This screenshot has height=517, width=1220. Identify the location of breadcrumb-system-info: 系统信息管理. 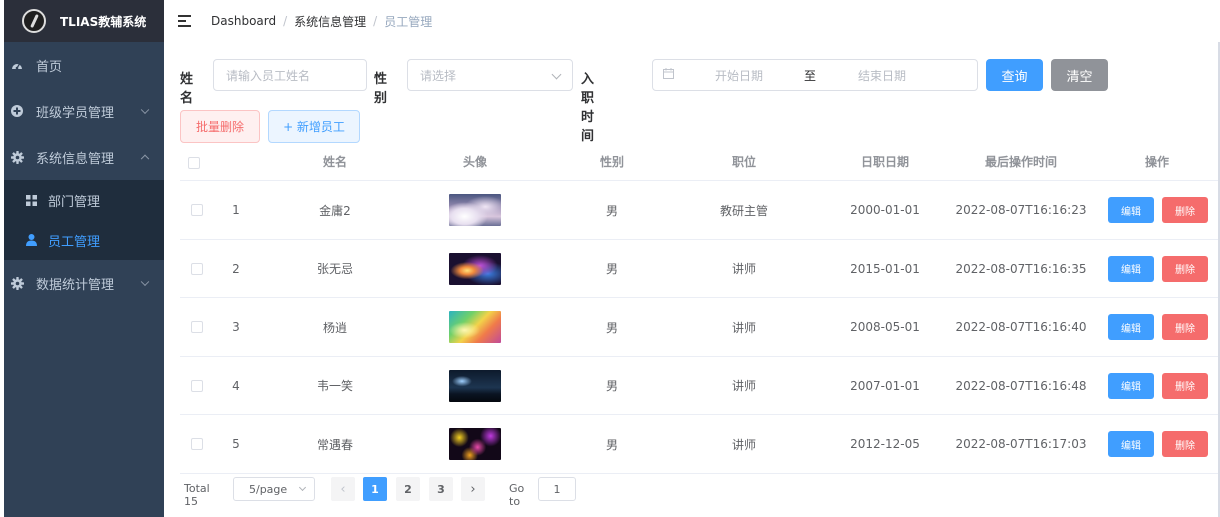
(330, 21).